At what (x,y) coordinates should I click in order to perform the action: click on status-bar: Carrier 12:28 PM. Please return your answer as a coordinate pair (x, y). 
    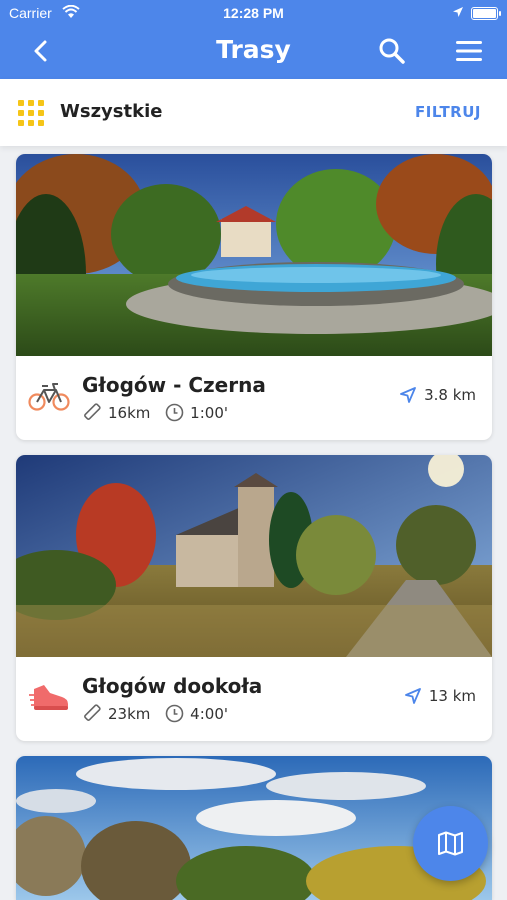
    Looking at the image, I should click on (253, 14).